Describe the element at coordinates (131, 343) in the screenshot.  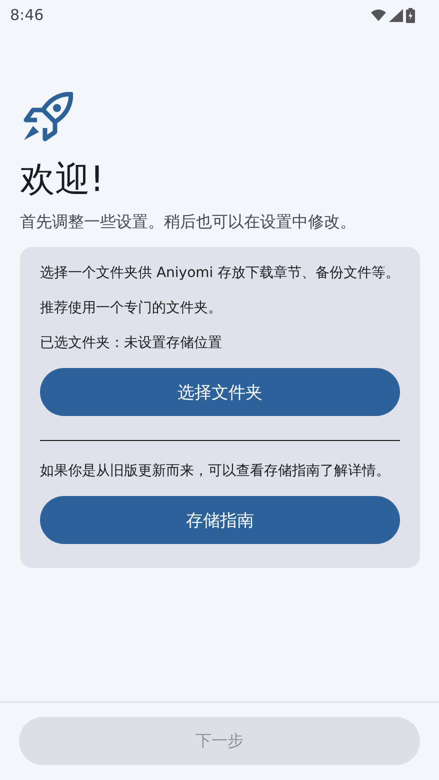
I see `description-text: 已选文件夹：未设置存储位置` at that location.